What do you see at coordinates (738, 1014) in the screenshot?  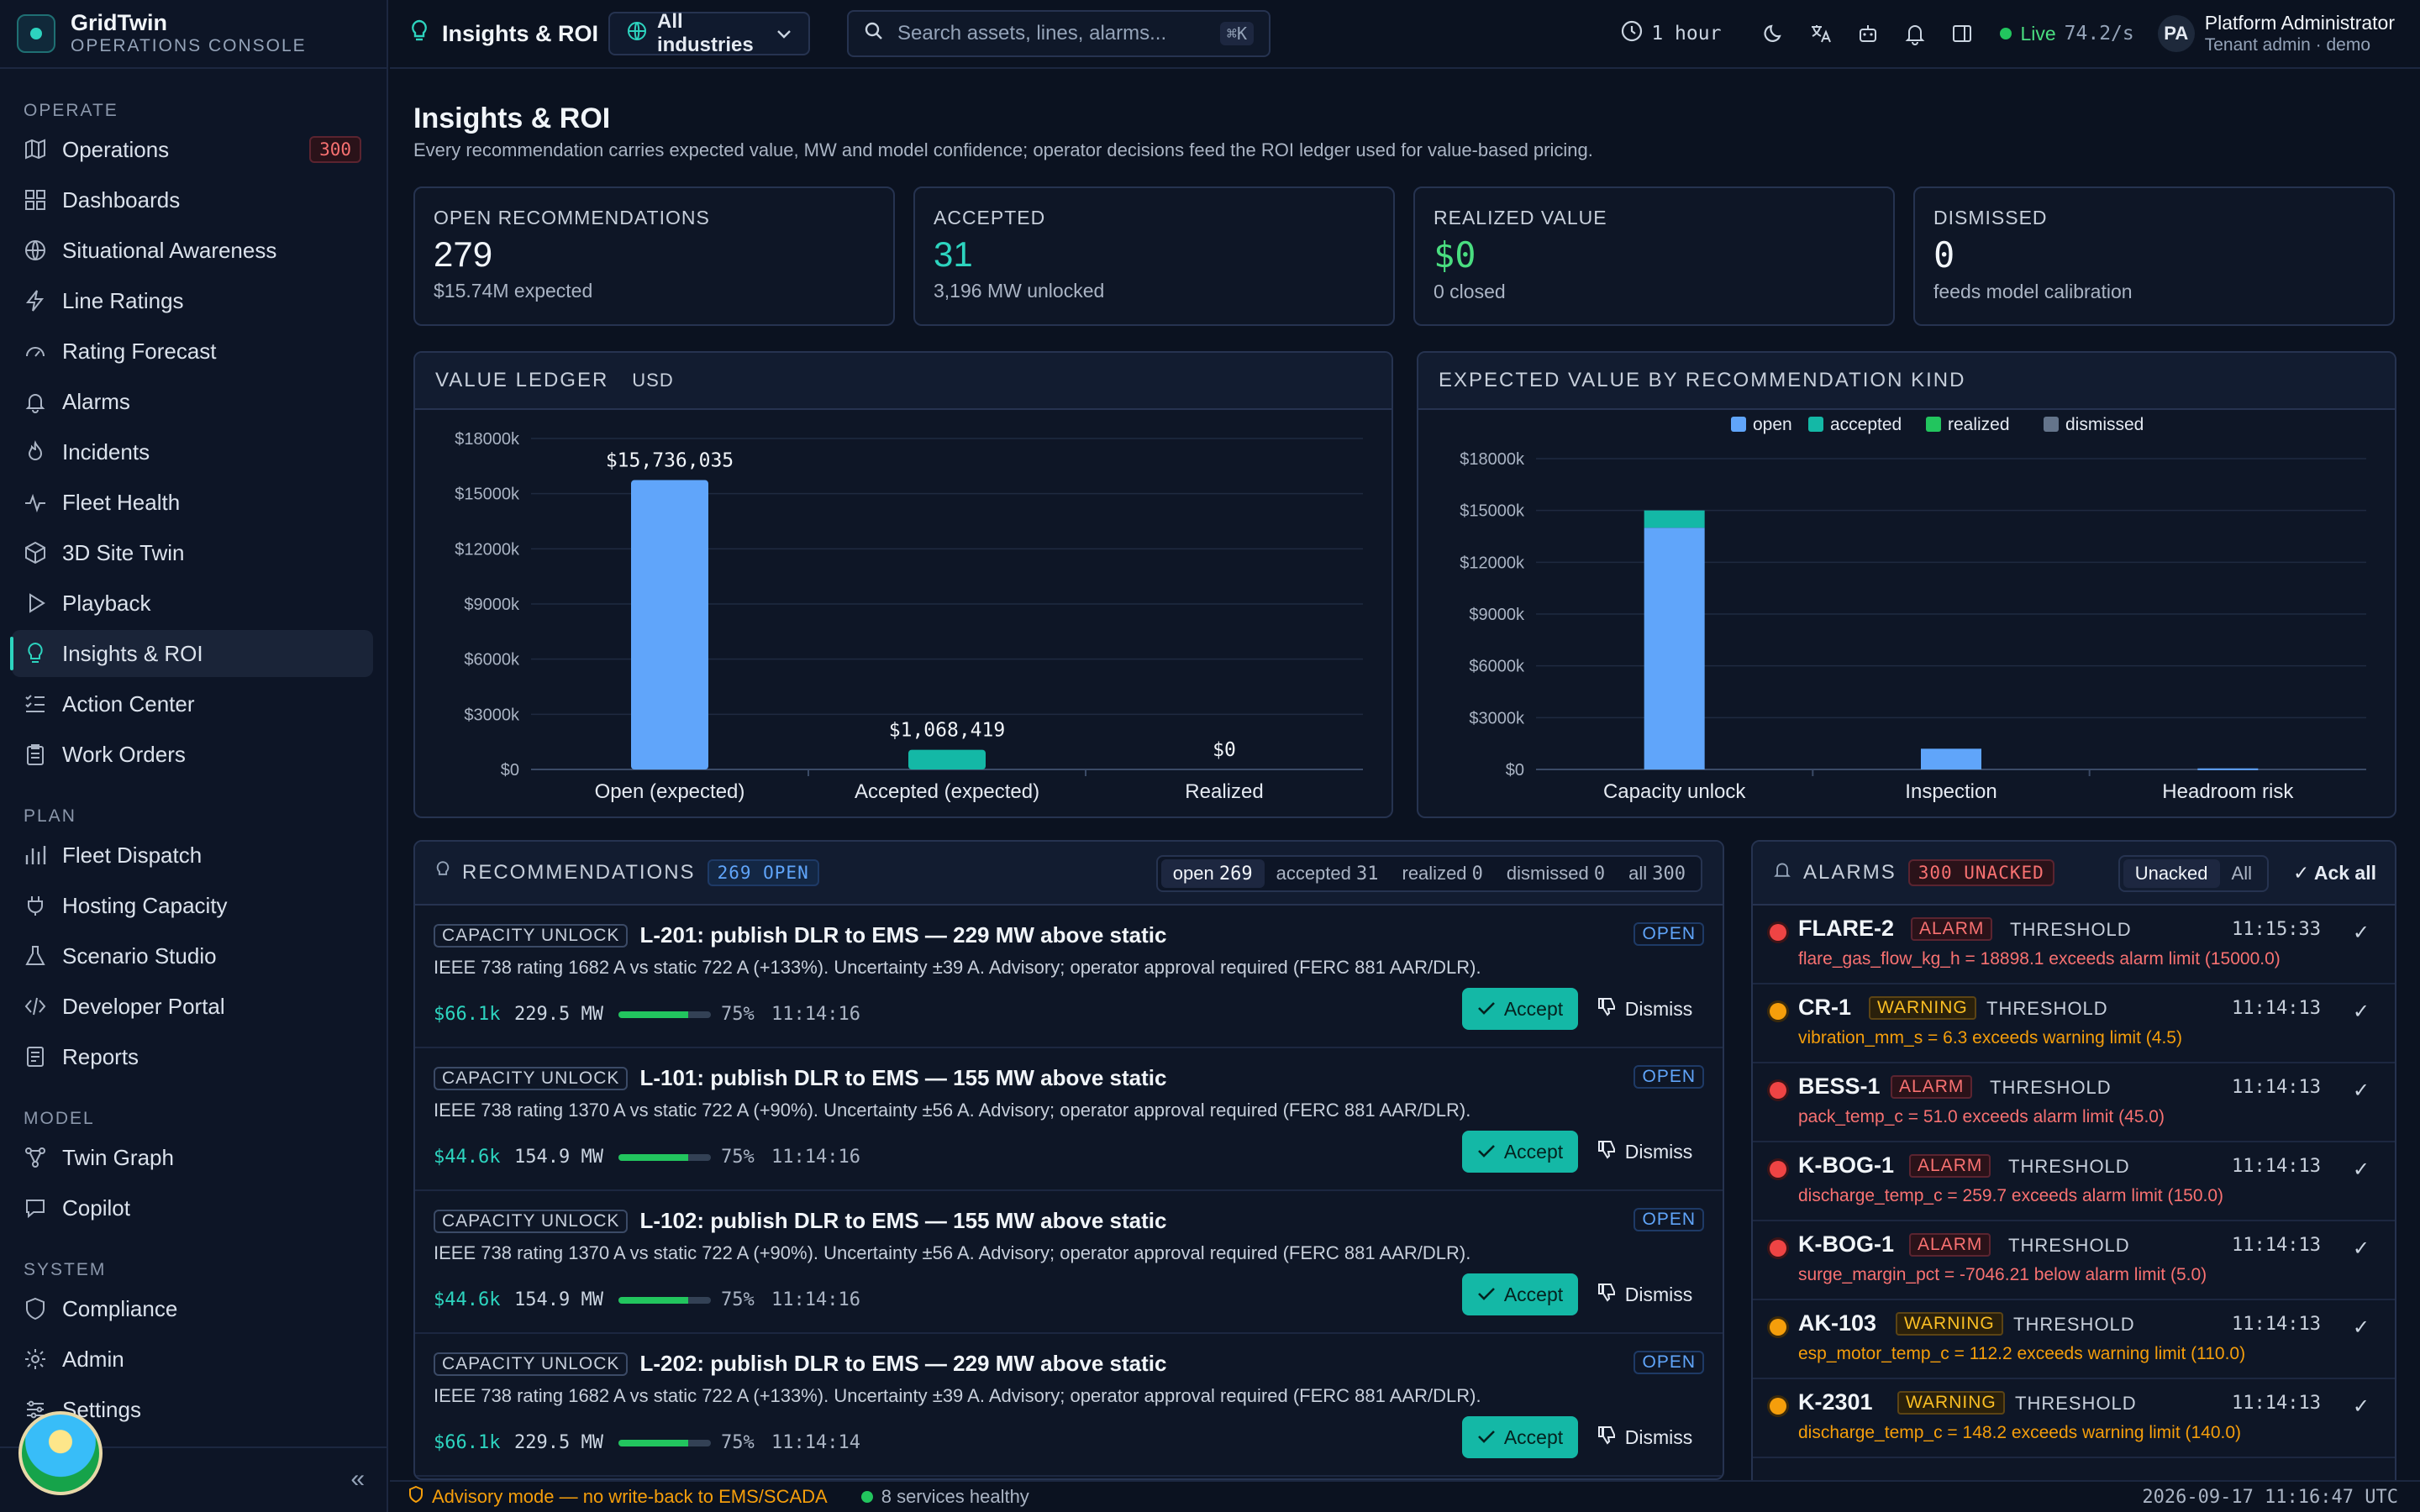 I see `confidence-label: 75%` at bounding box center [738, 1014].